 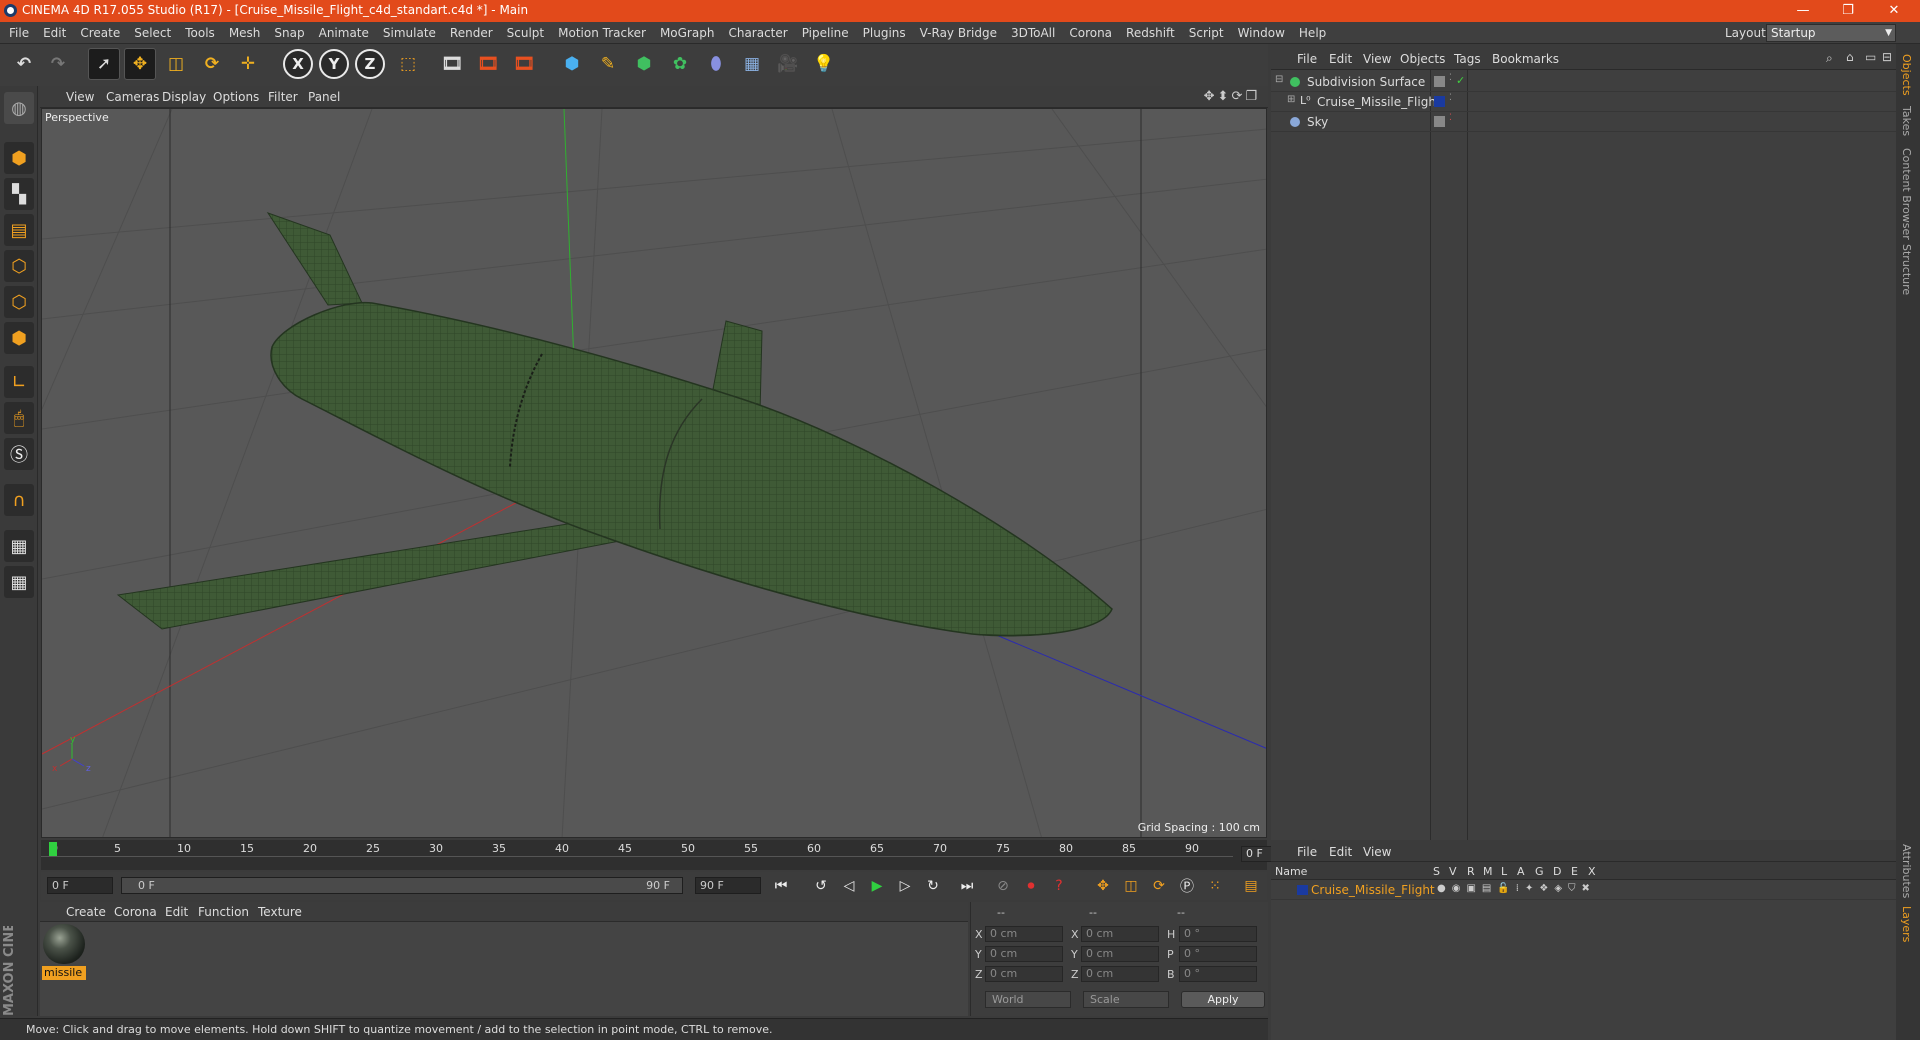 I want to click on tree-expand-icon: ⊞, so click(x=1291, y=99).